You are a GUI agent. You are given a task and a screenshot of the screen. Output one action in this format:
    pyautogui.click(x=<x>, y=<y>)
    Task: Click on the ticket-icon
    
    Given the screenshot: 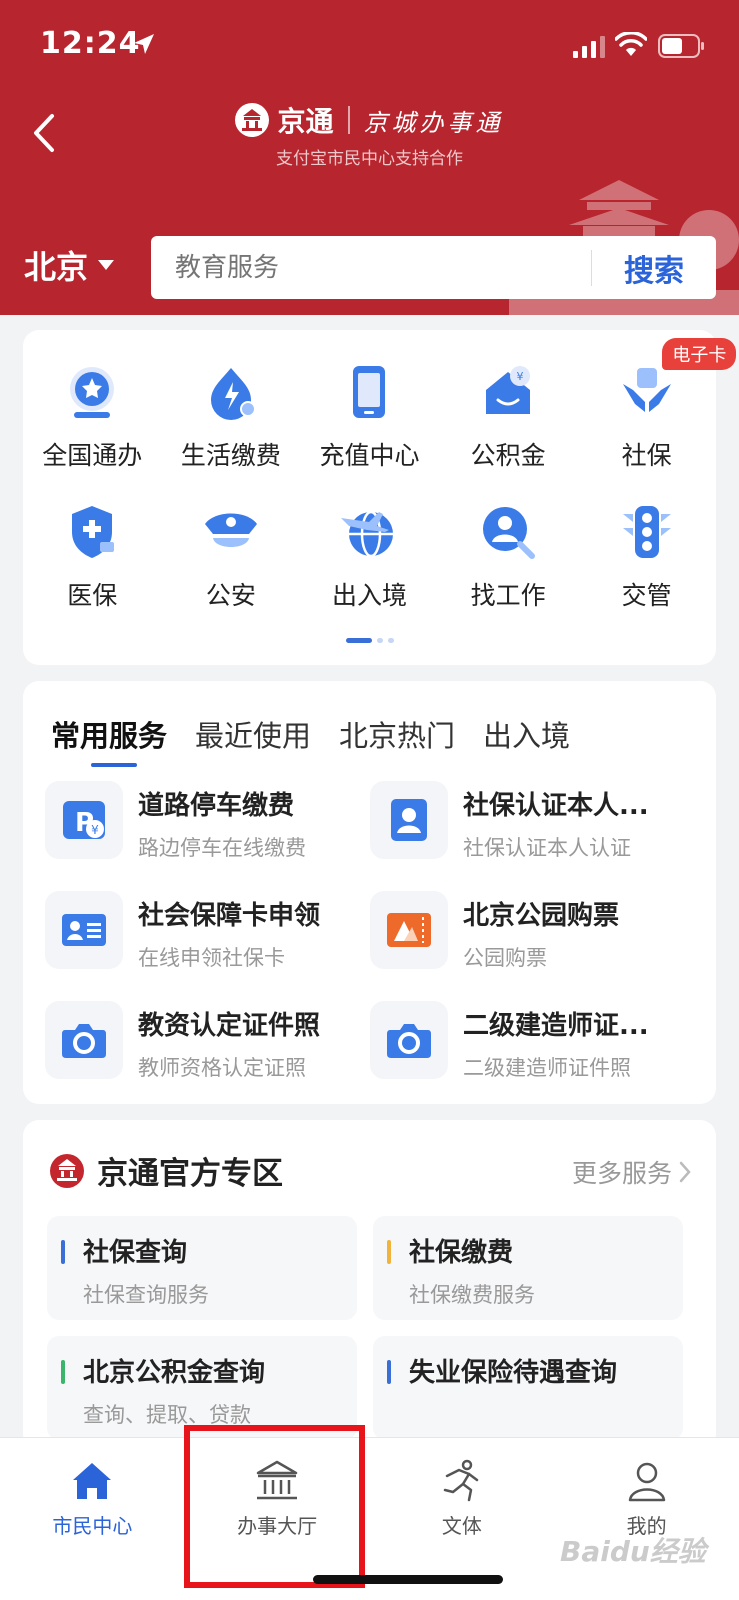 What is the action you would take?
    pyautogui.click(x=409, y=930)
    